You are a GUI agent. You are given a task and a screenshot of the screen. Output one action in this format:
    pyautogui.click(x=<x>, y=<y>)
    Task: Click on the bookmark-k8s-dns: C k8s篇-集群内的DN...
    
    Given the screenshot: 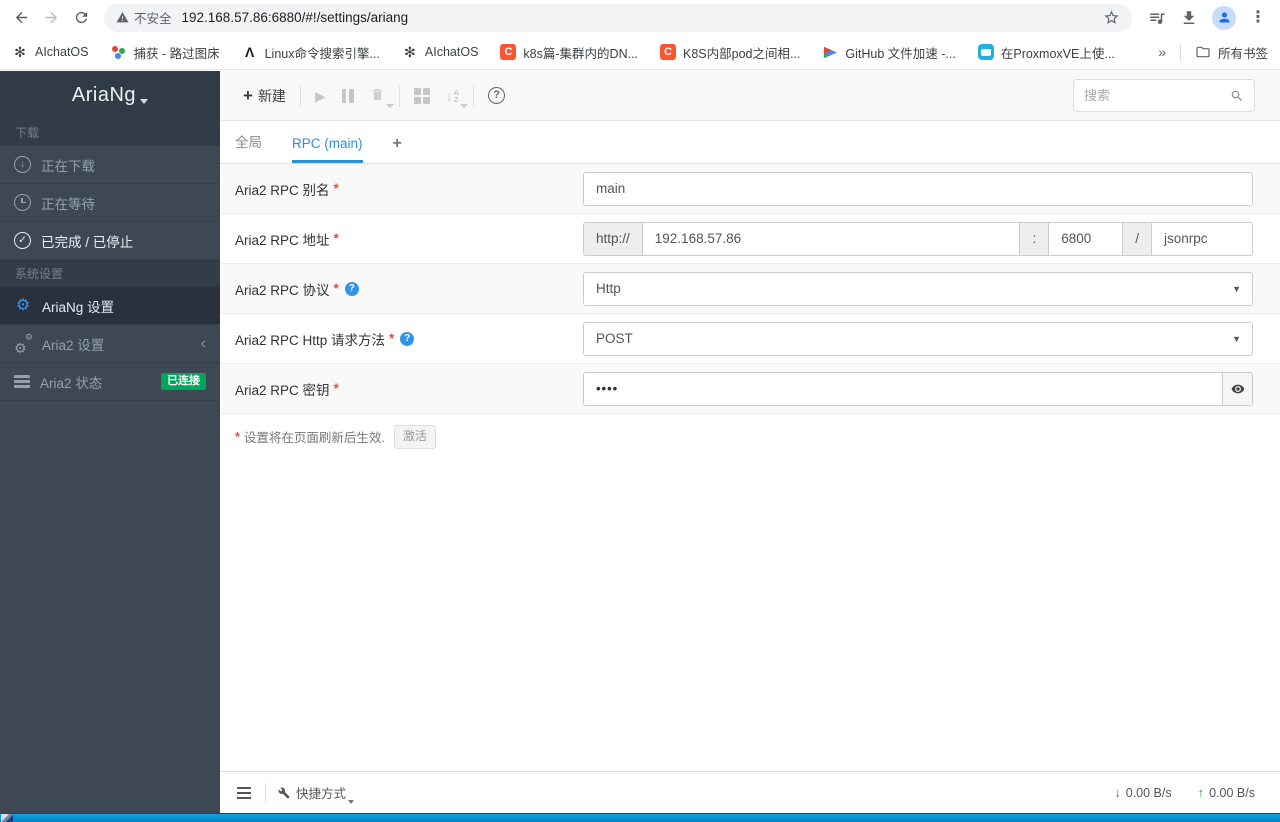 What is the action you would take?
    pyautogui.click(x=569, y=52)
    